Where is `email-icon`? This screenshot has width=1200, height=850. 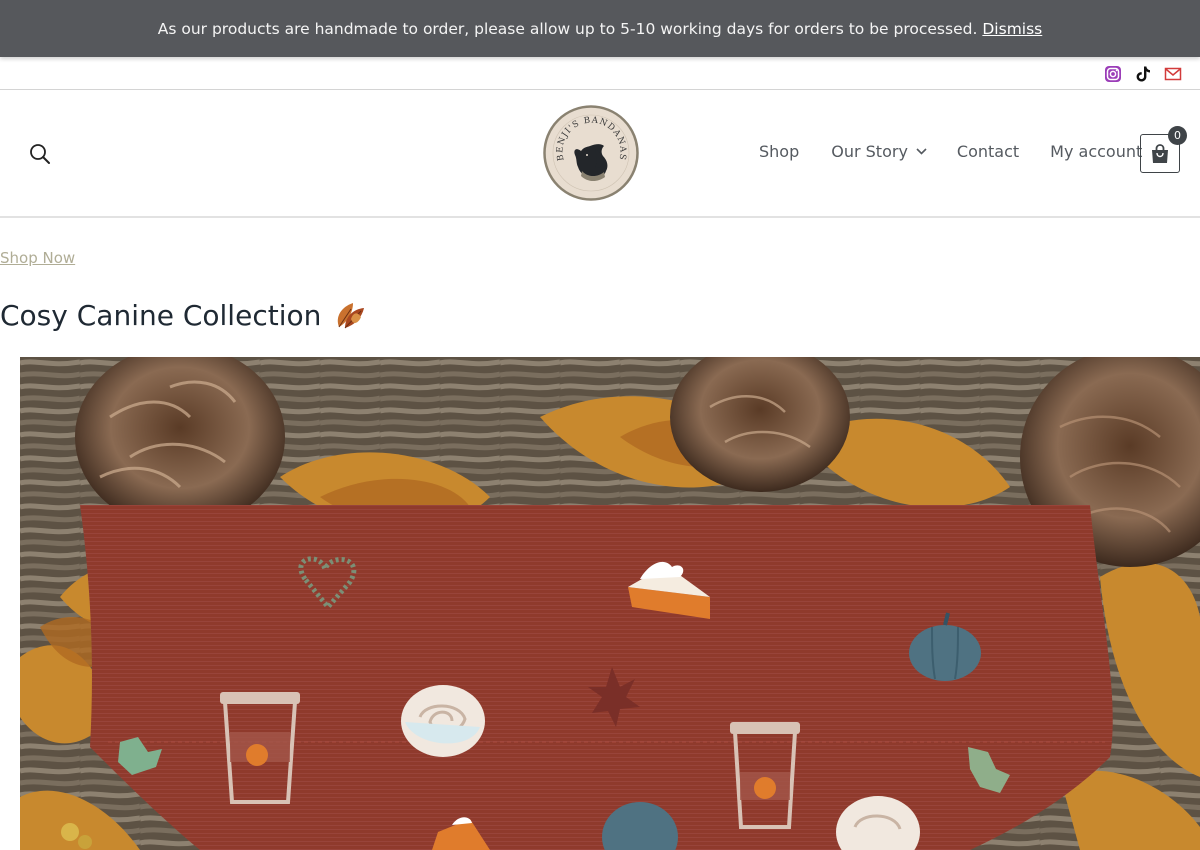
email-icon is located at coordinates (1173, 74).